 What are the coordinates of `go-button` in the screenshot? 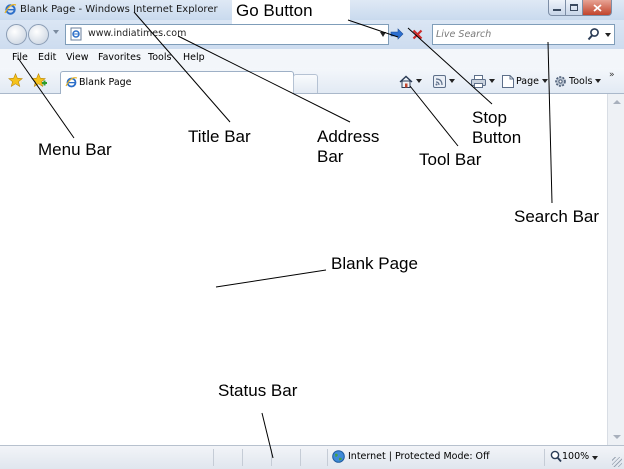 It's located at (397, 34).